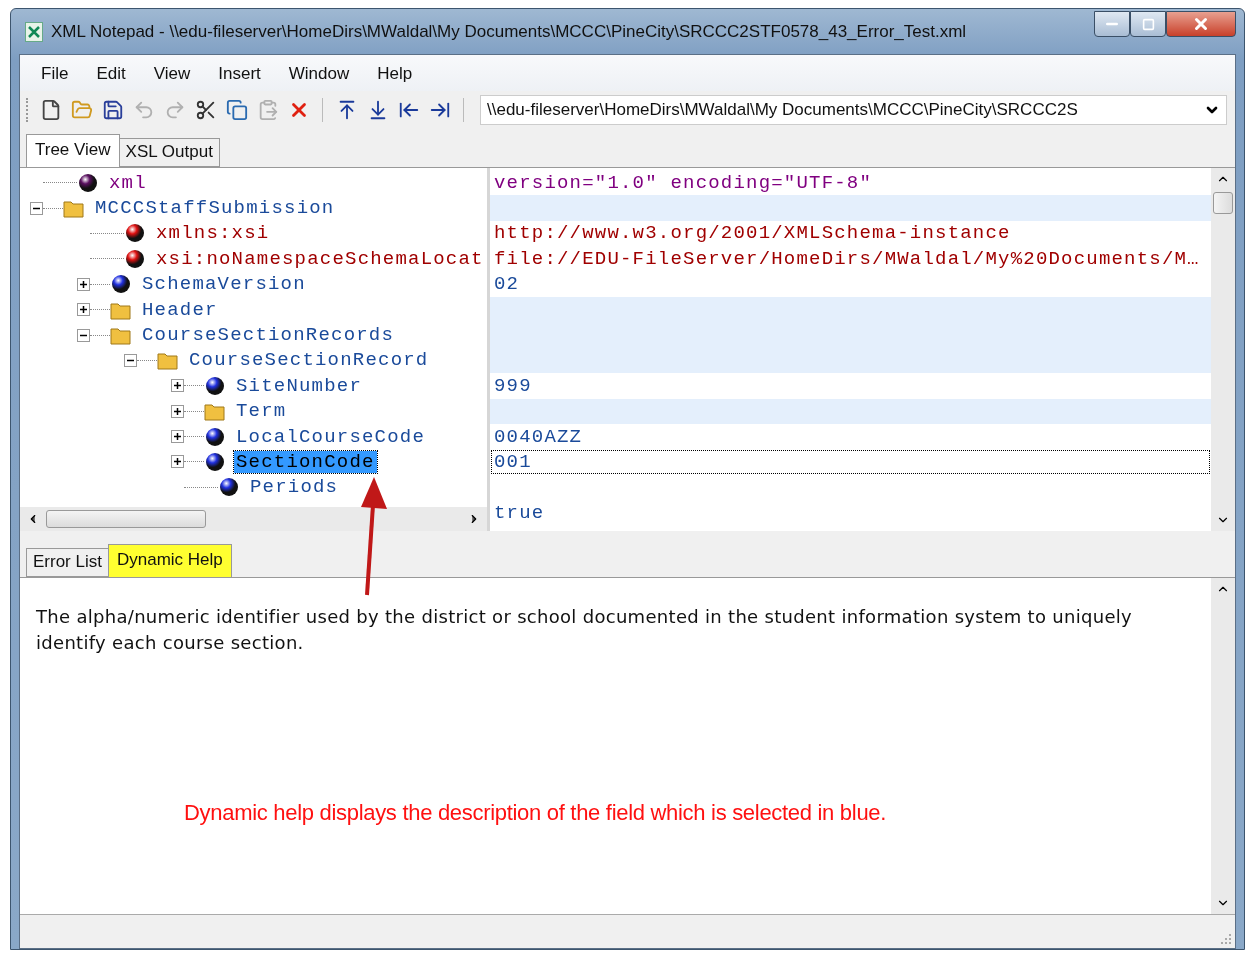 This screenshot has height=954, width=1253. I want to click on menu-item: Edit, so click(111, 74).